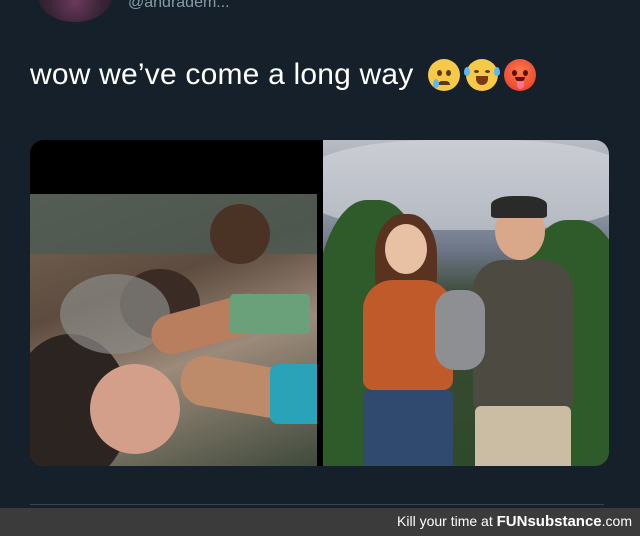 This screenshot has height=536, width=640. I want to click on tweet-text: wow we’ve come a long way, so click(283, 75).